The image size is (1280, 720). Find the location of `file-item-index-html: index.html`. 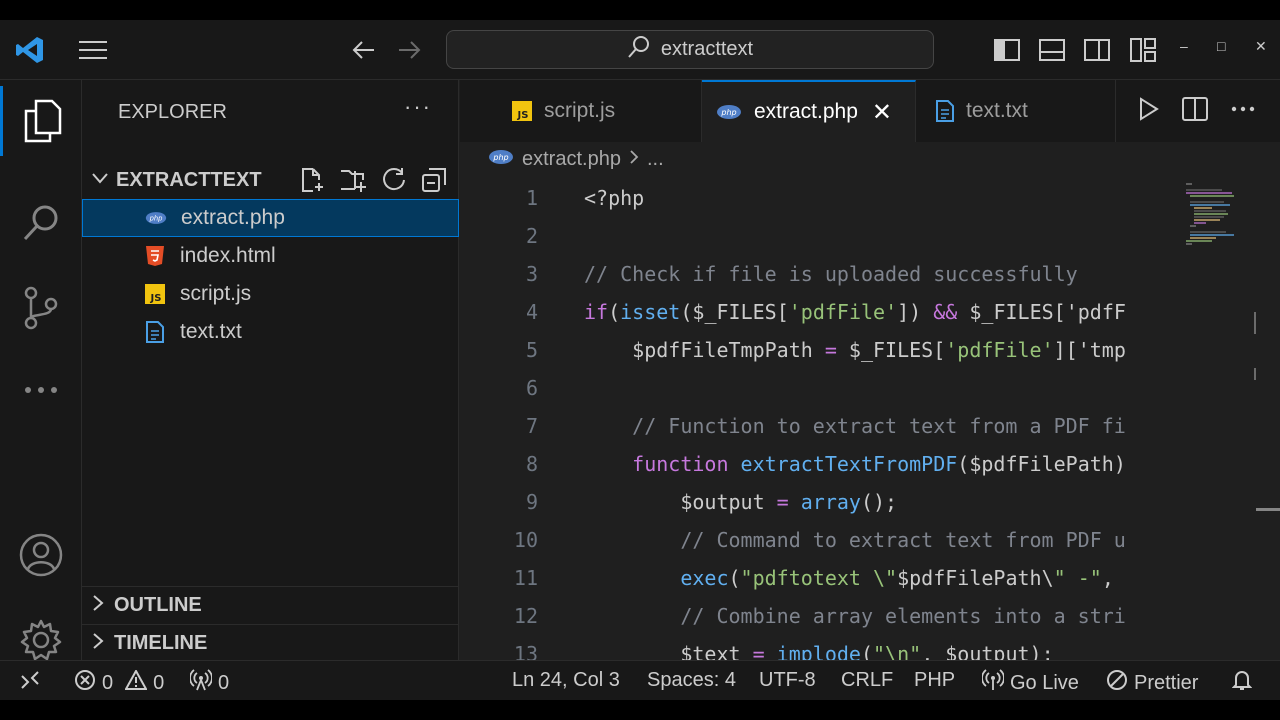

file-item-index-html: index.html is located at coordinates (270, 256).